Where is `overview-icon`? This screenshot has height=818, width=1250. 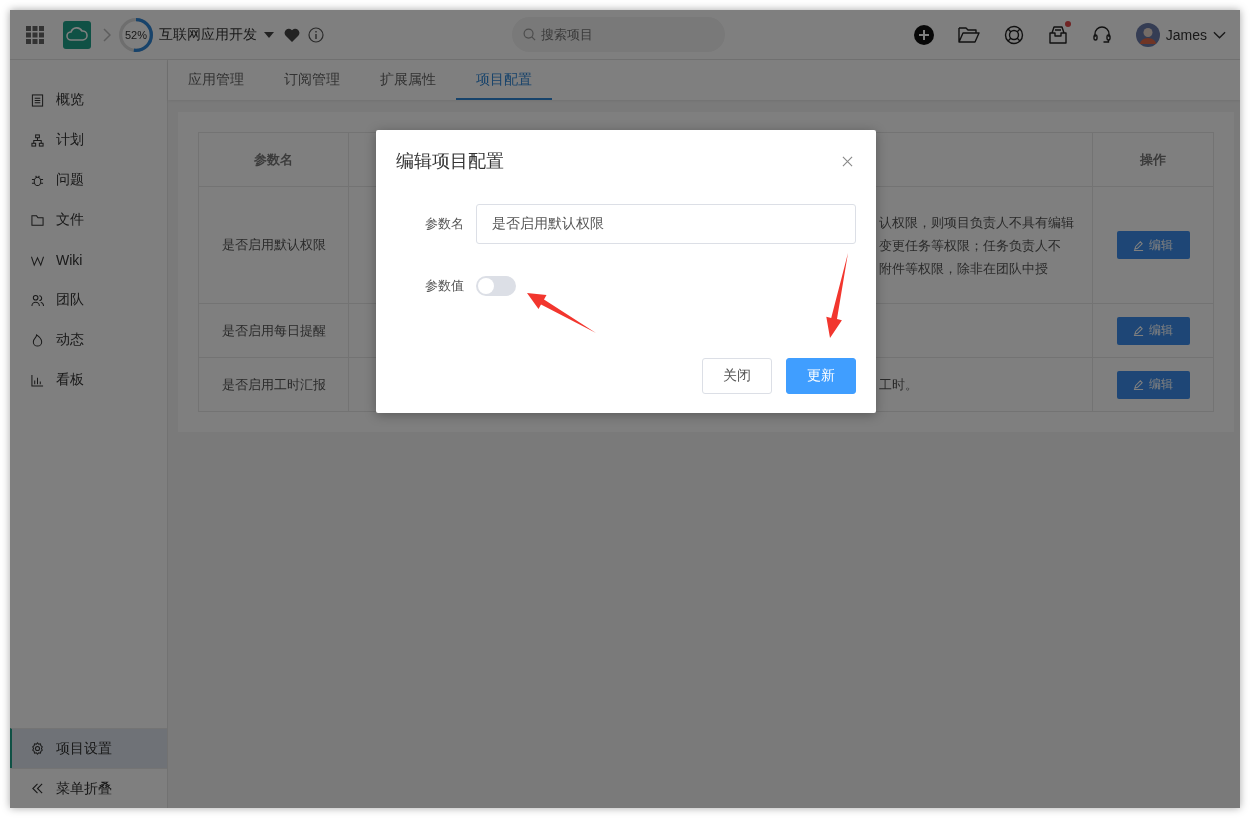
overview-icon is located at coordinates (37, 100).